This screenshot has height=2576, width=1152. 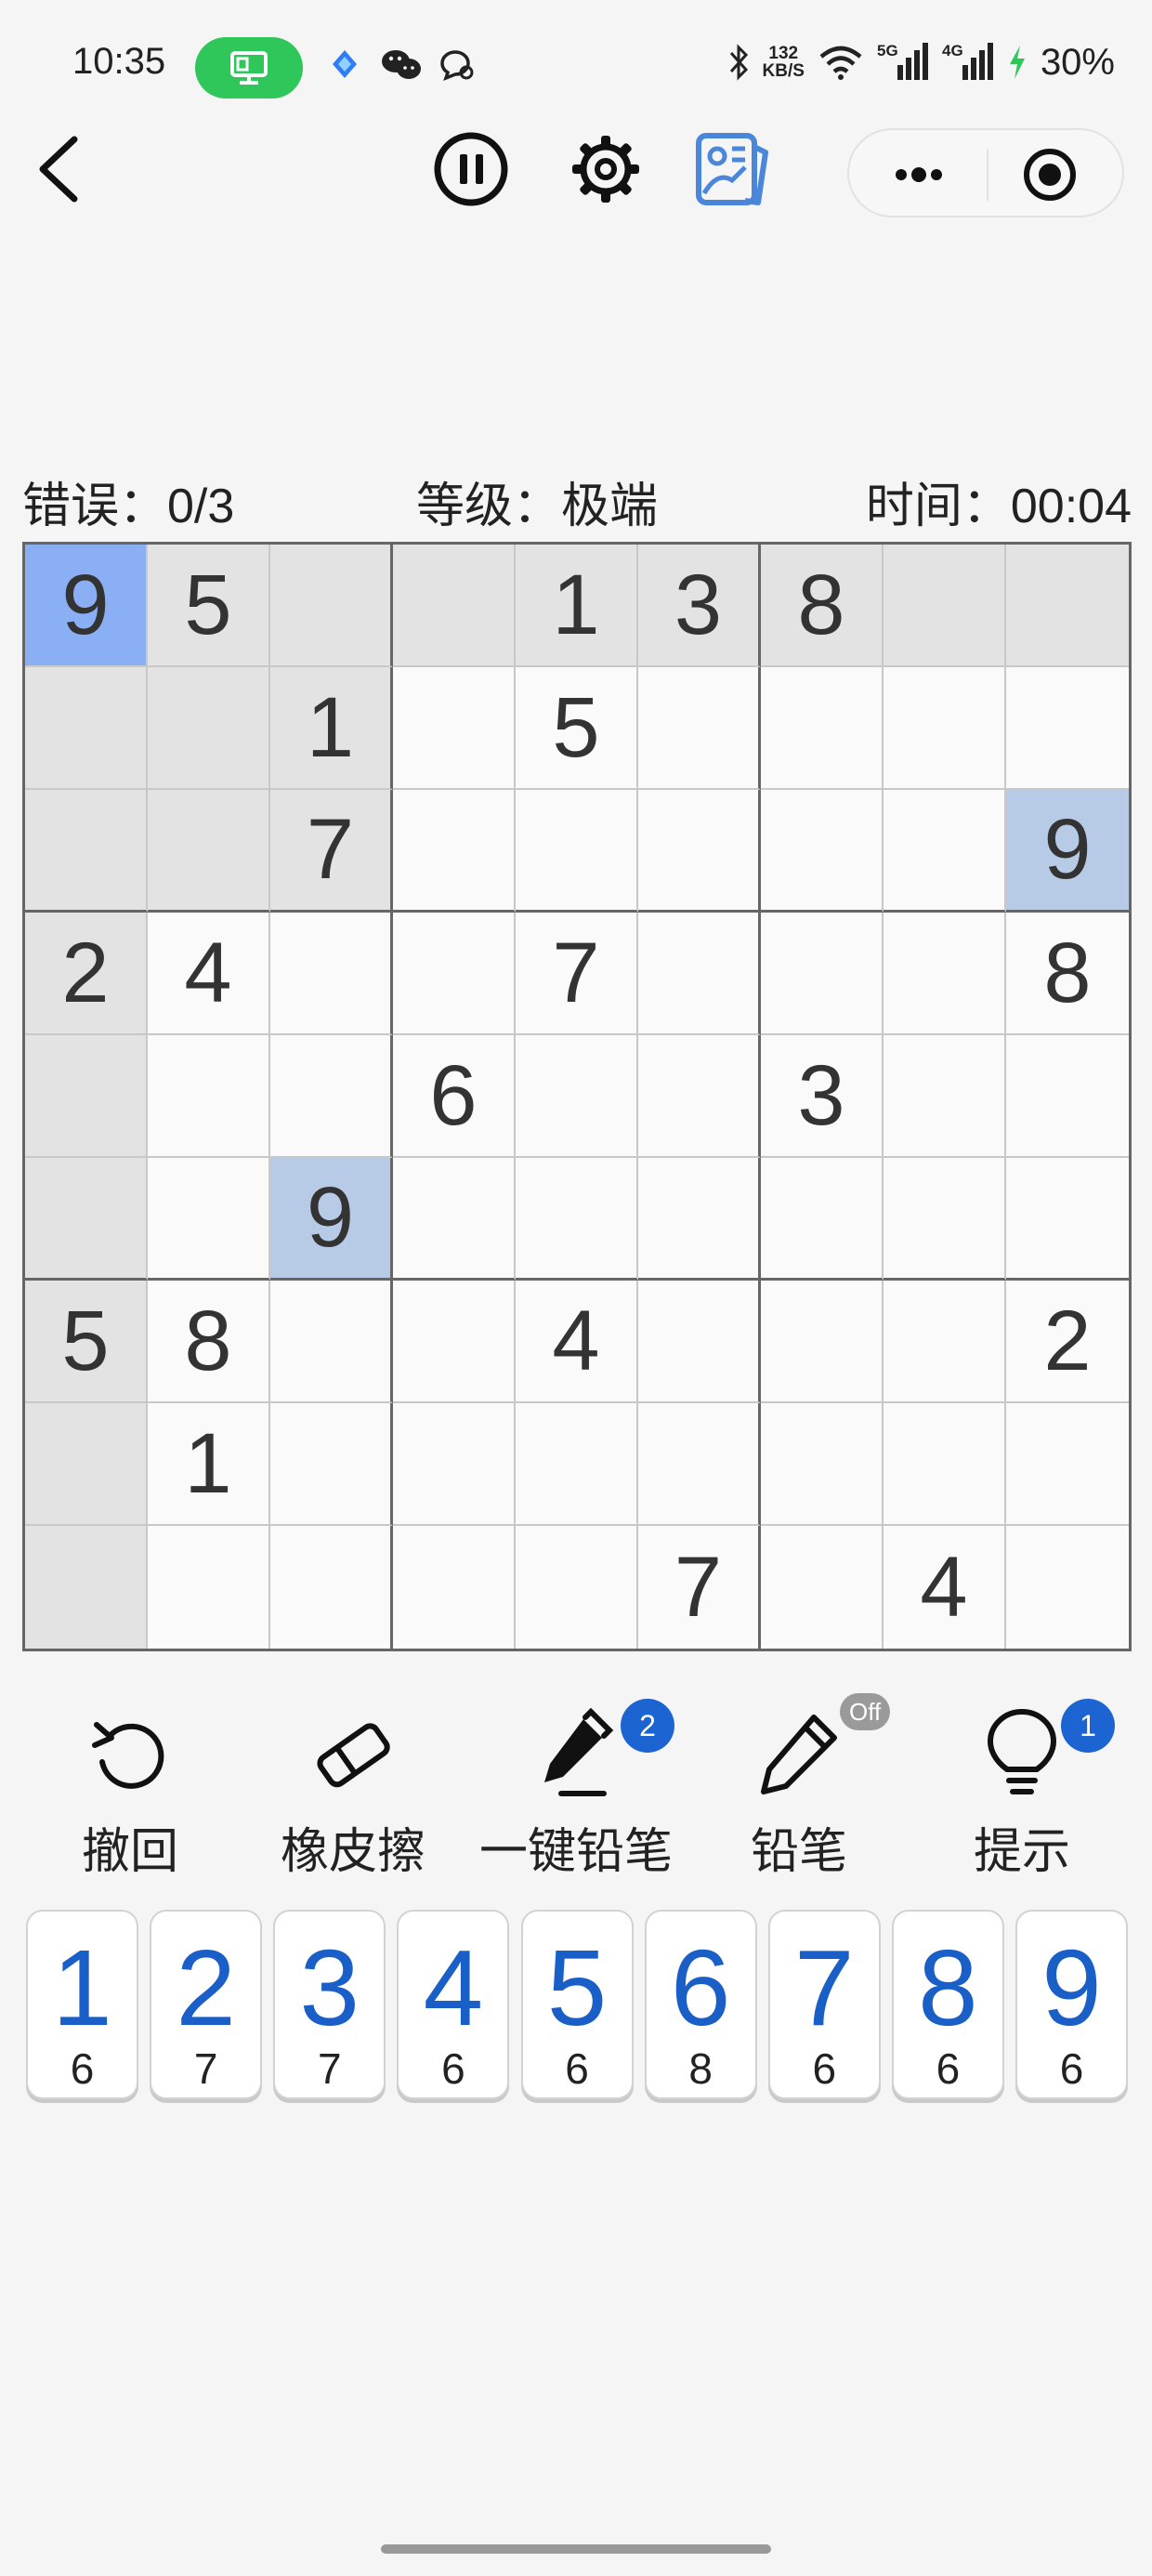 I want to click on sudoku-cell-r6c4, so click(x=454, y=1219).